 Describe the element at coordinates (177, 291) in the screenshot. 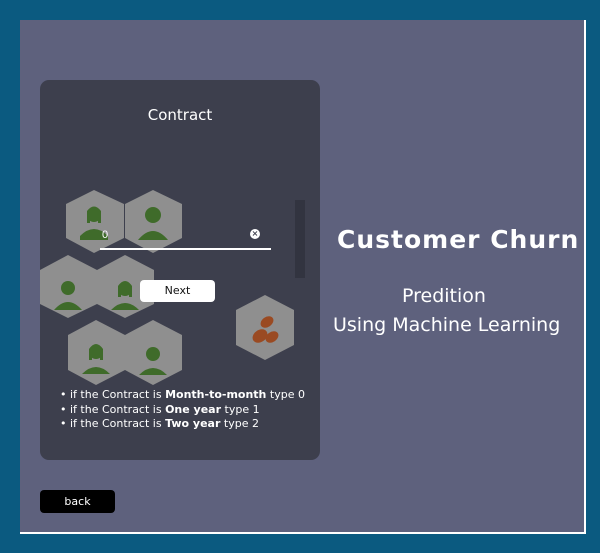

I see `next-button: Next` at that location.